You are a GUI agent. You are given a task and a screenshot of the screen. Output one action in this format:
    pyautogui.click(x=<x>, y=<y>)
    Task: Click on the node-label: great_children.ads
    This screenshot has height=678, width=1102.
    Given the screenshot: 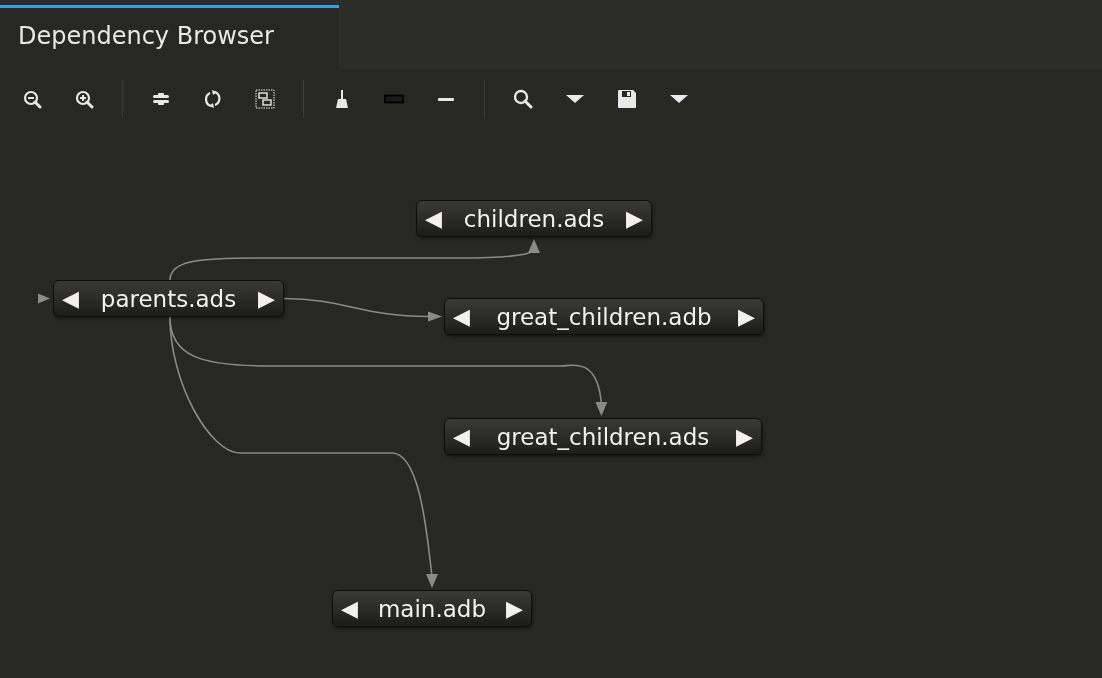 What is the action you would take?
    pyautogui.click(x=603, y=436)
    